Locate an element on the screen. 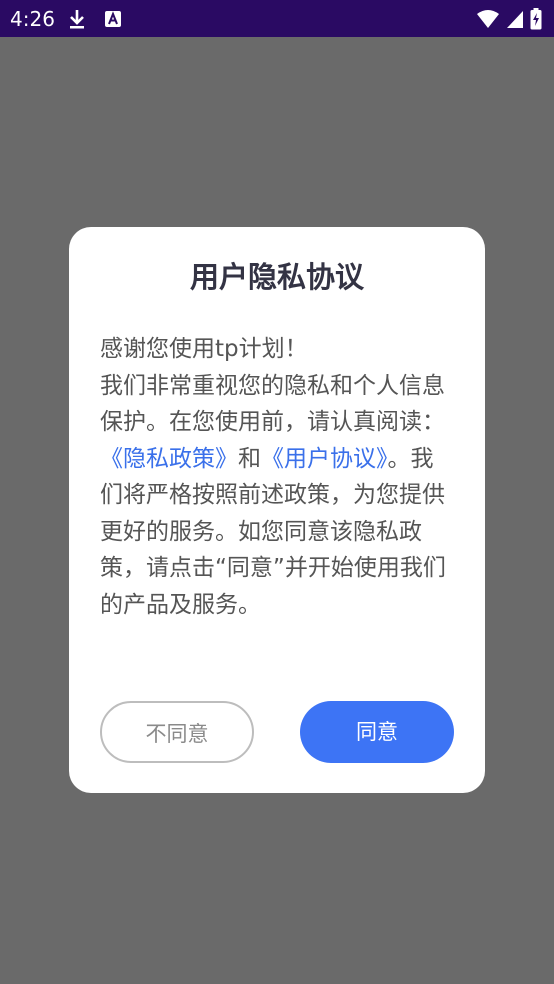 The image size is (554, 984). status-time: 4:26 is located at coordinates (32, 19).